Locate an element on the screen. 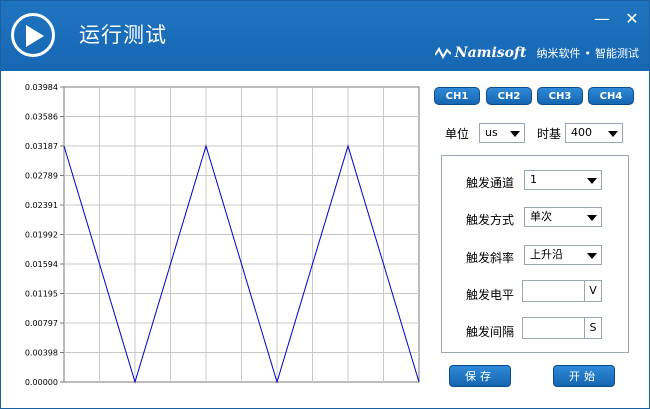 The width and height of the screenshot is (650, 409). trigger-mode-value: 单次 is located at coordinates (541, 216).